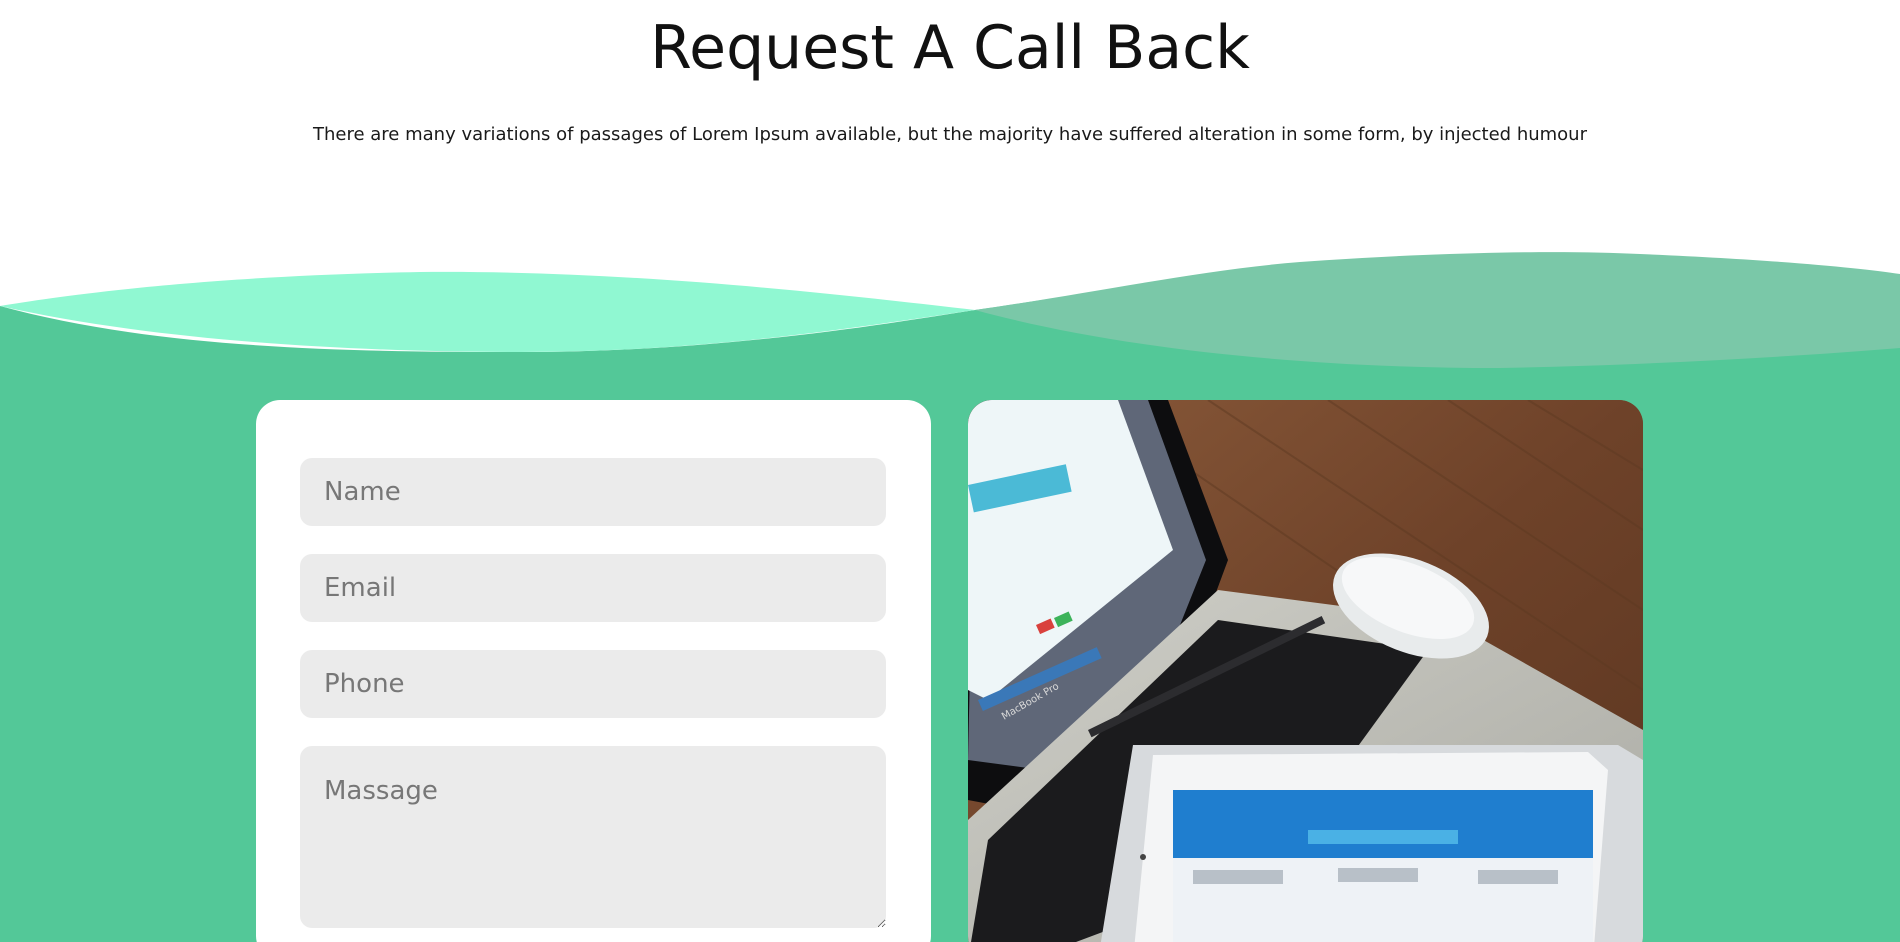 The image size is (1900, 942). What do you see at coordinates (593, 588) in the screenshot?
I see `email-field` at bounding box center [593, 588].